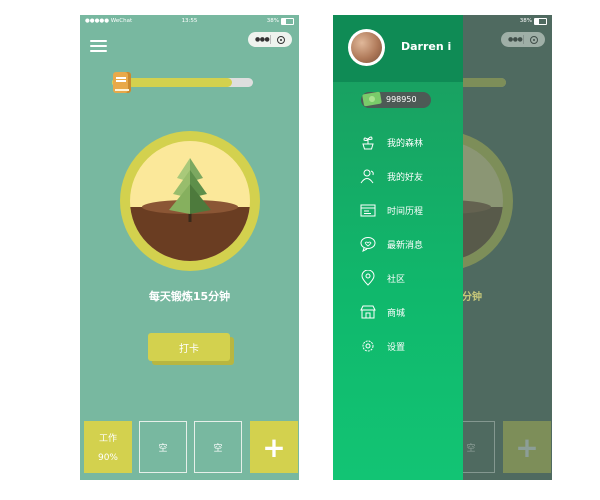 Image resolution: width=600 pixels, height=500 pixels. I want to click on coin-balance-value: 998950, so click(401, 99).